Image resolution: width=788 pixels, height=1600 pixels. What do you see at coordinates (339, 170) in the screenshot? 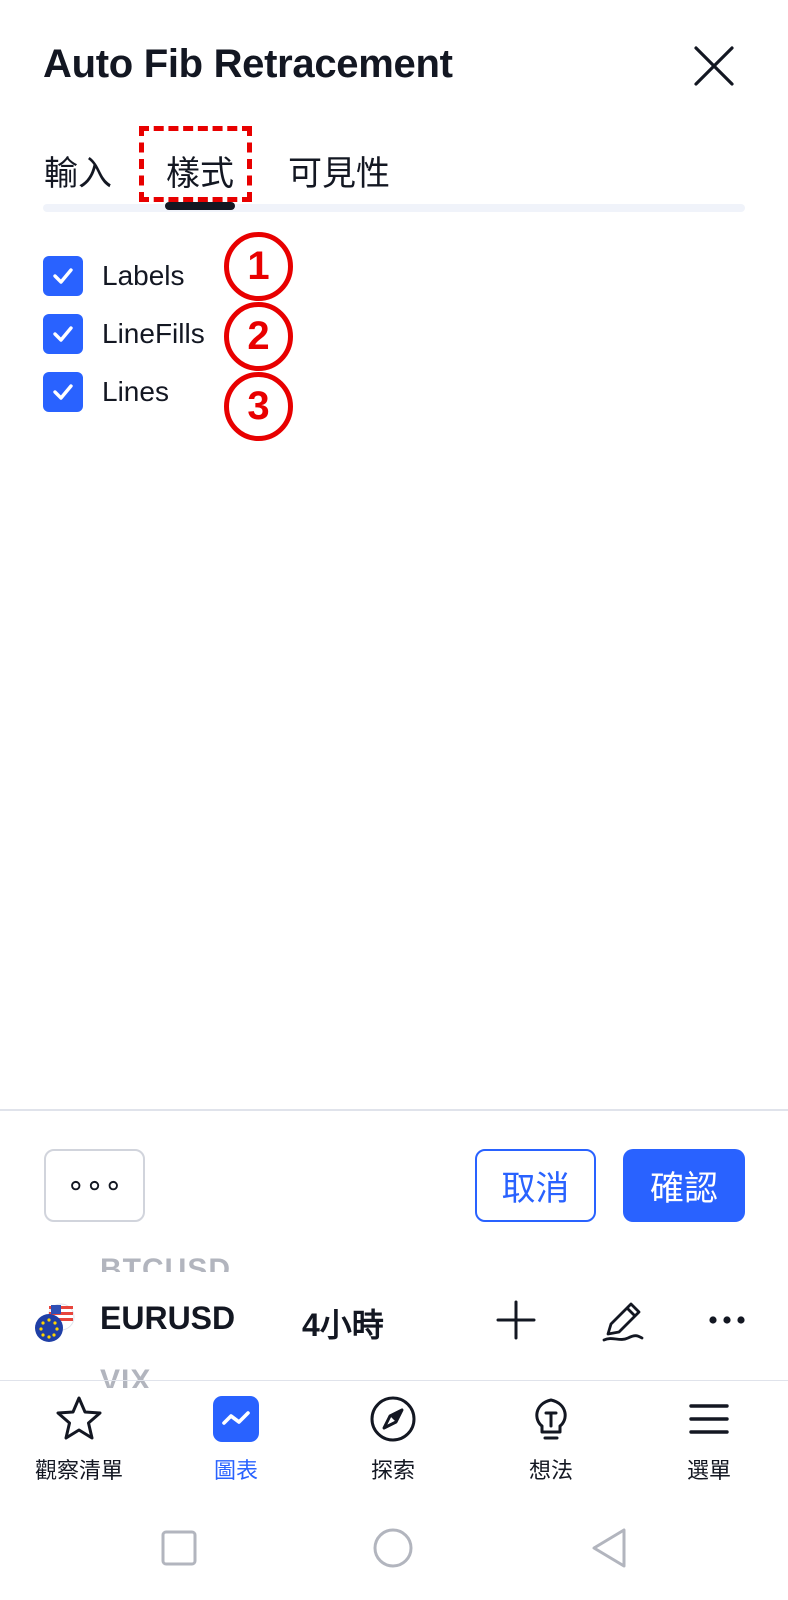
I see `tab-visibility: 可見性` at bounding box center [339, 170].